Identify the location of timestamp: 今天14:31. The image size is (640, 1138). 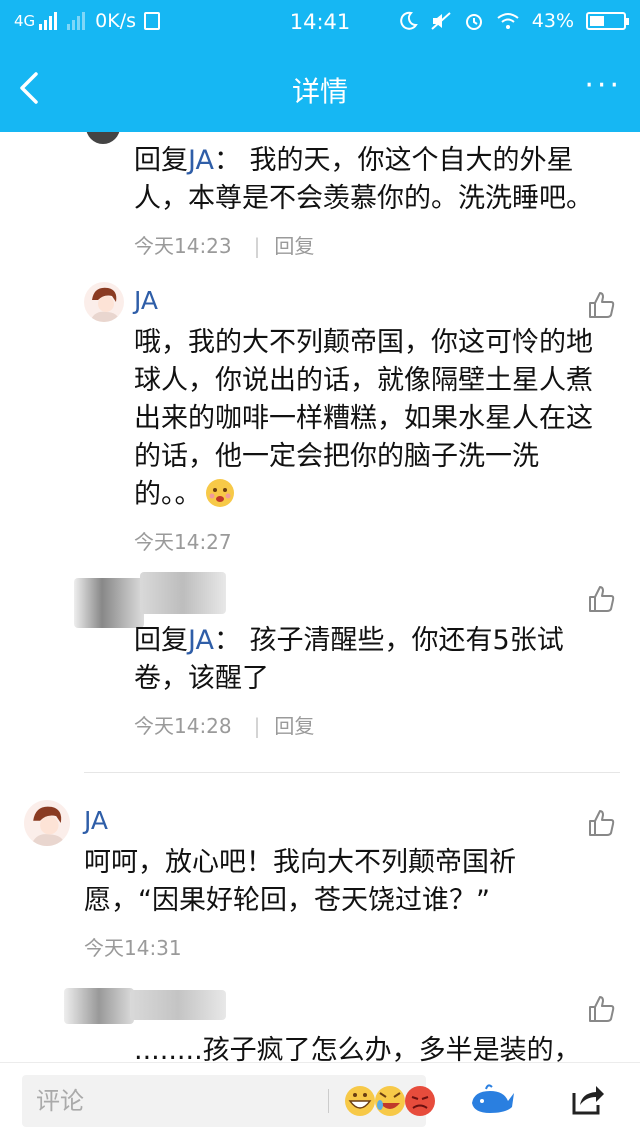
(133, 948).